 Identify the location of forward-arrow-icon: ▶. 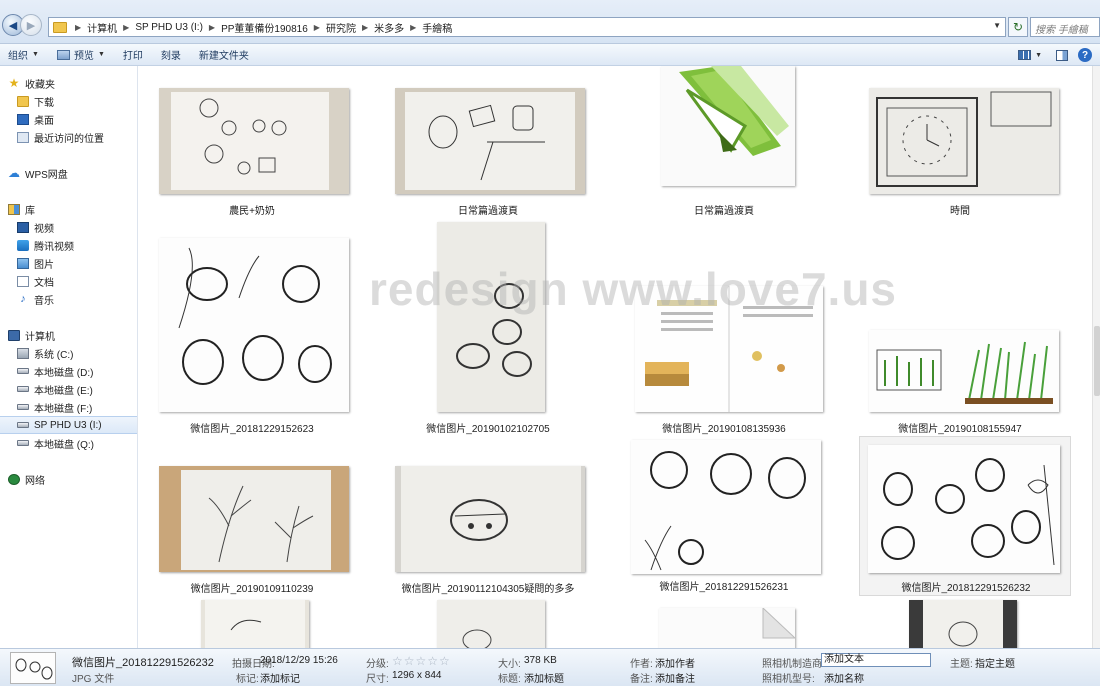
(31, 25).